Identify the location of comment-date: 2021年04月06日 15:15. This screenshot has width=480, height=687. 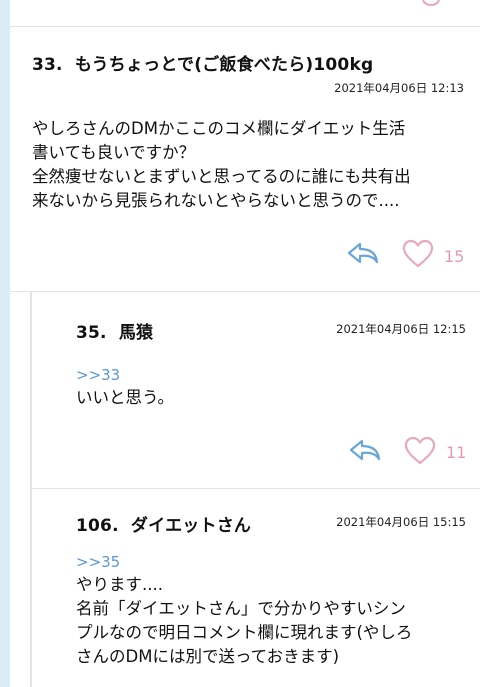
(401, 522).